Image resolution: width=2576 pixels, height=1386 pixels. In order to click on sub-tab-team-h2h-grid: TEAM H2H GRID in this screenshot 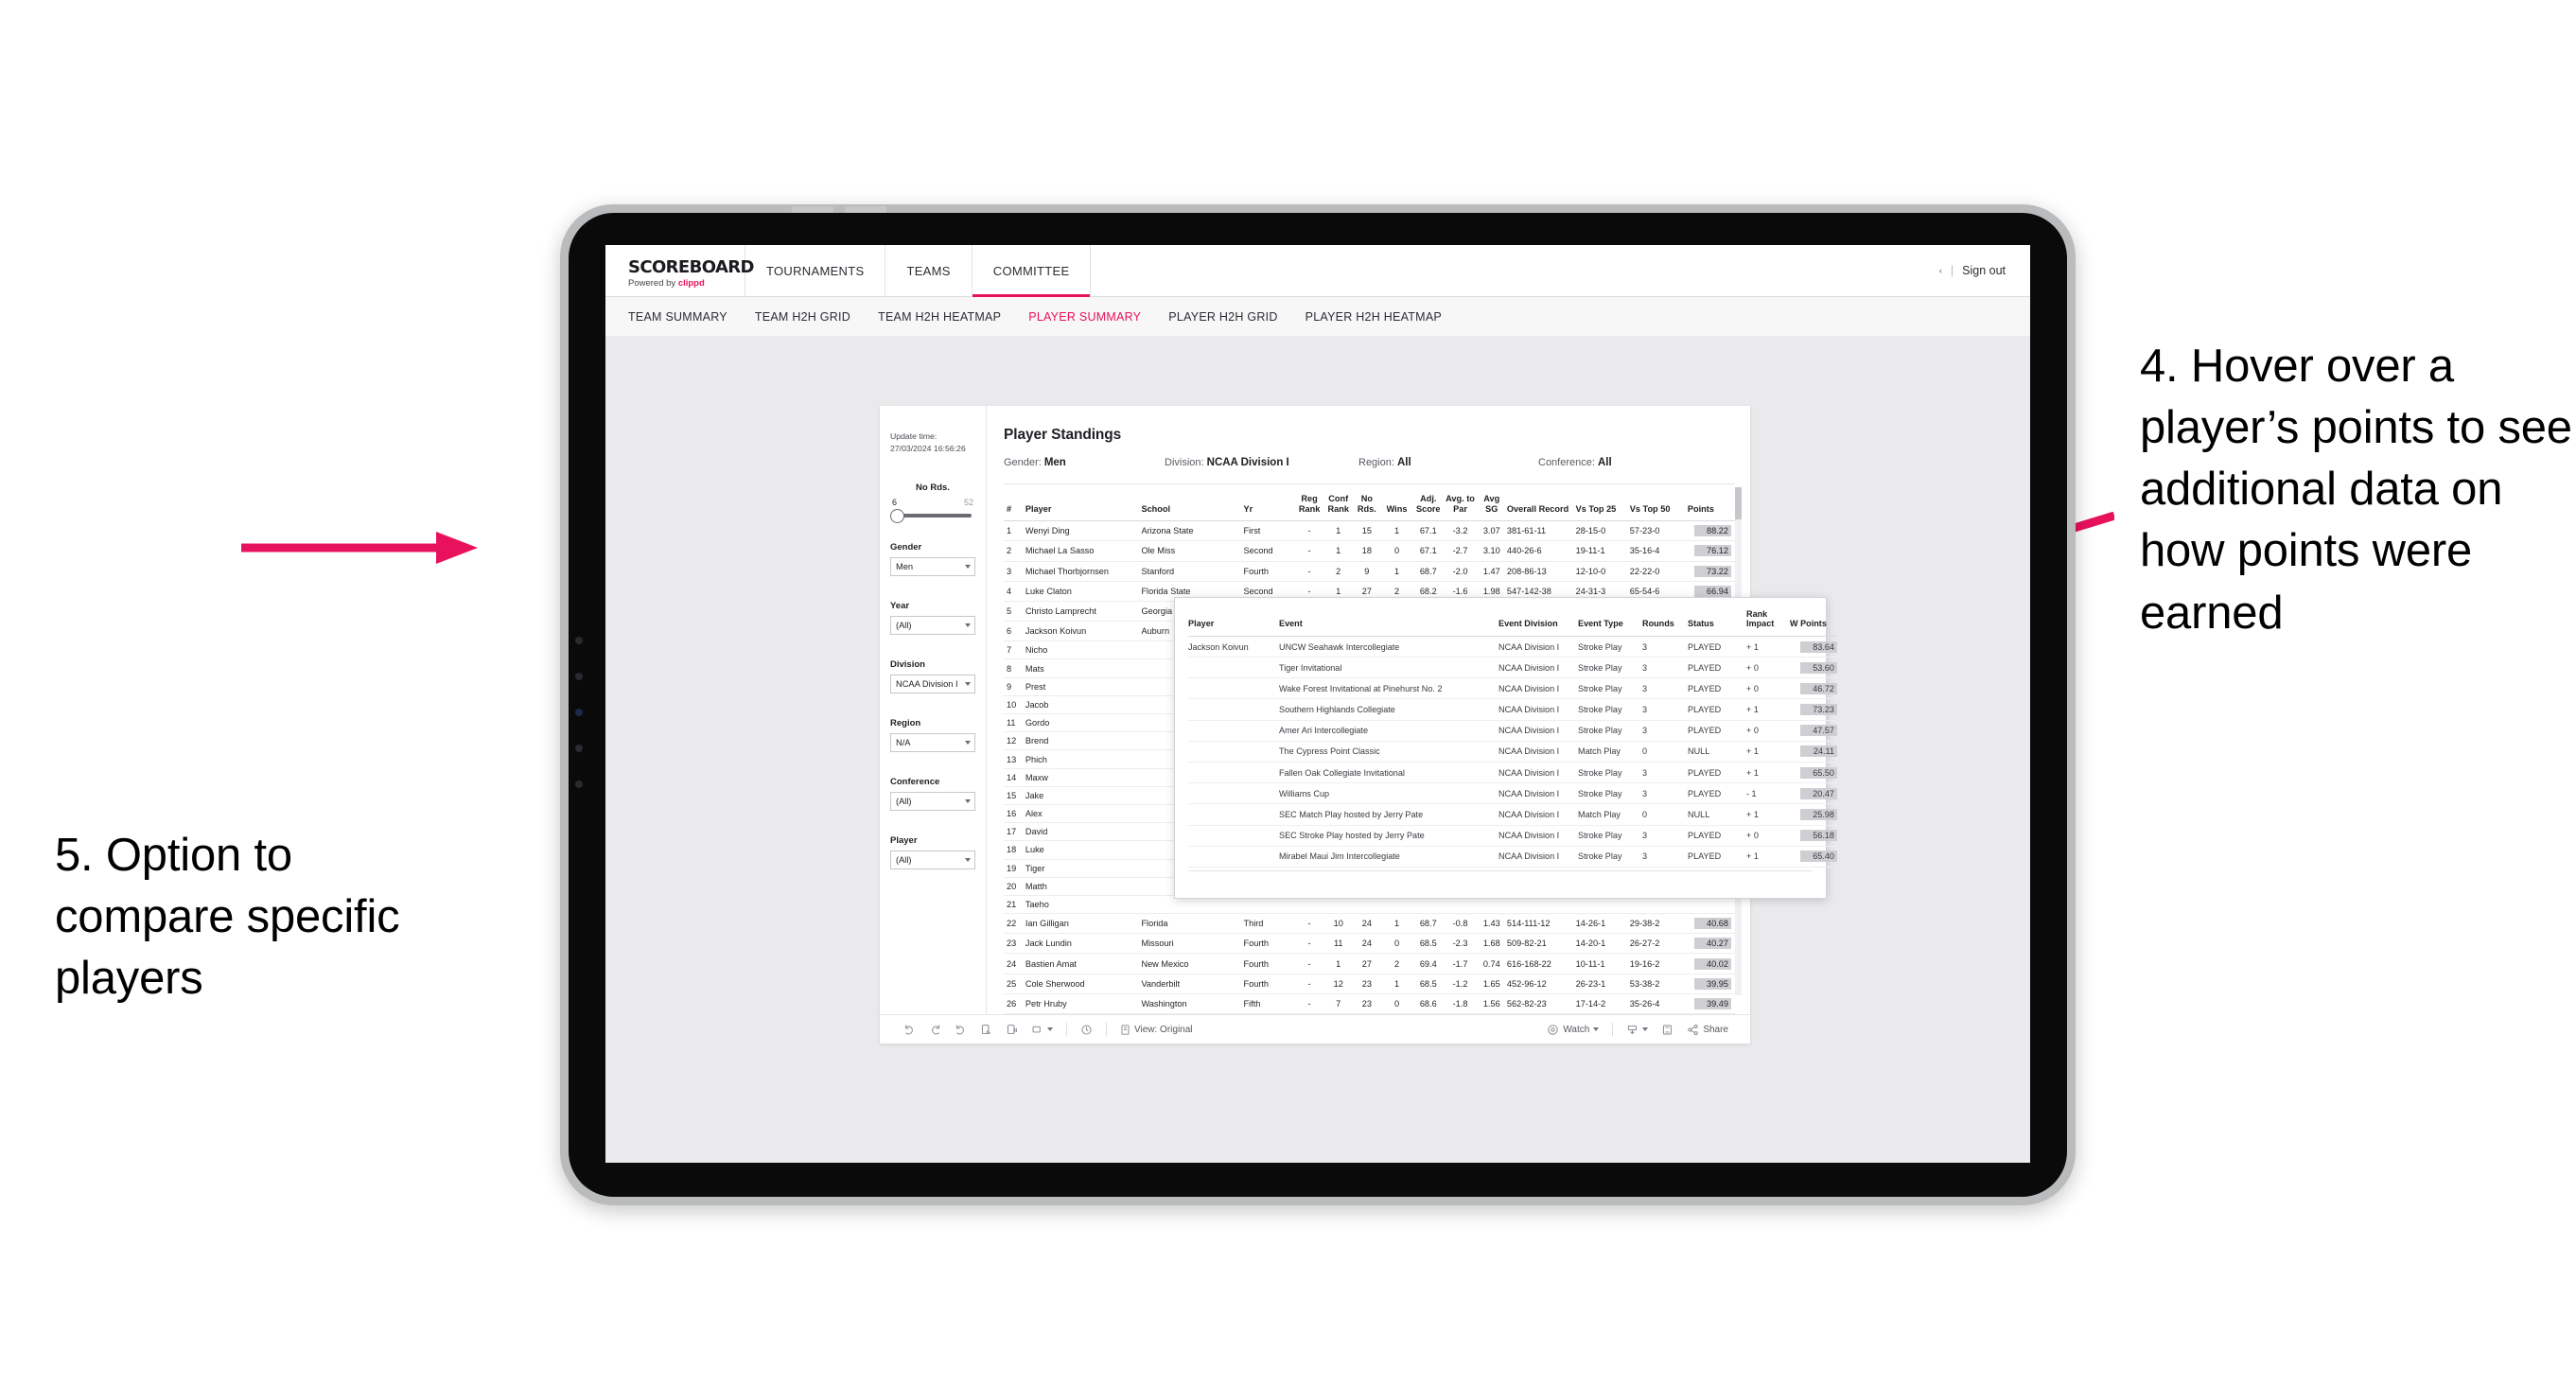, I will do `click(803, 317)`.